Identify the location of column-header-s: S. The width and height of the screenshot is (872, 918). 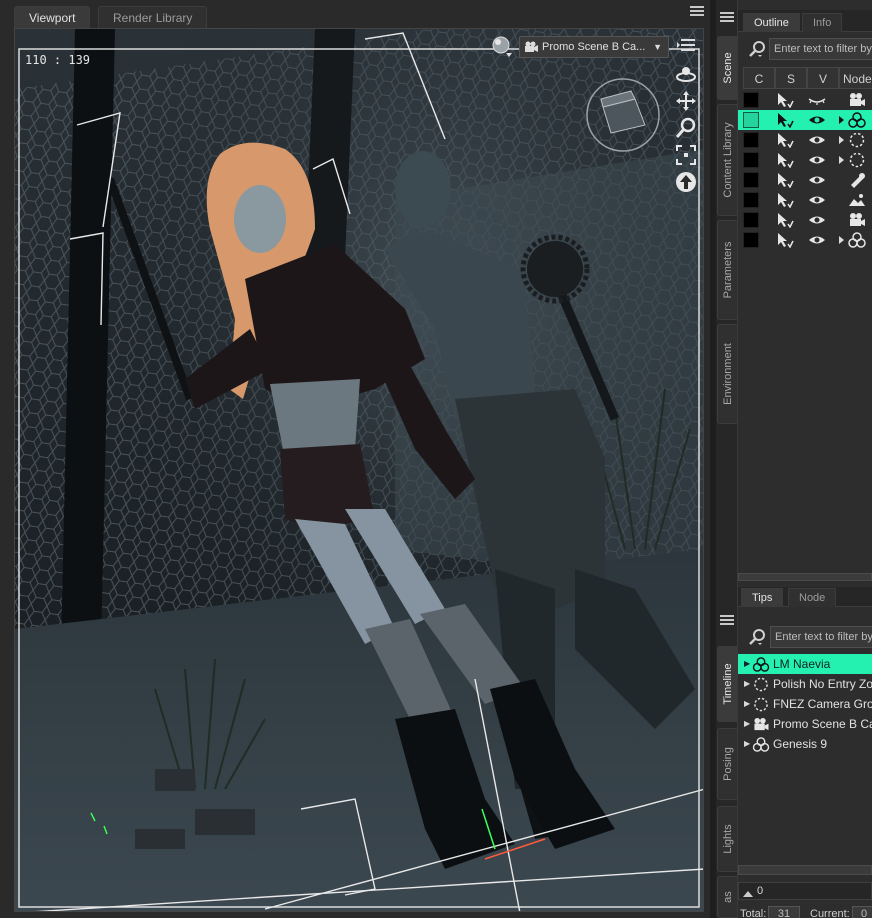
(791, 78).